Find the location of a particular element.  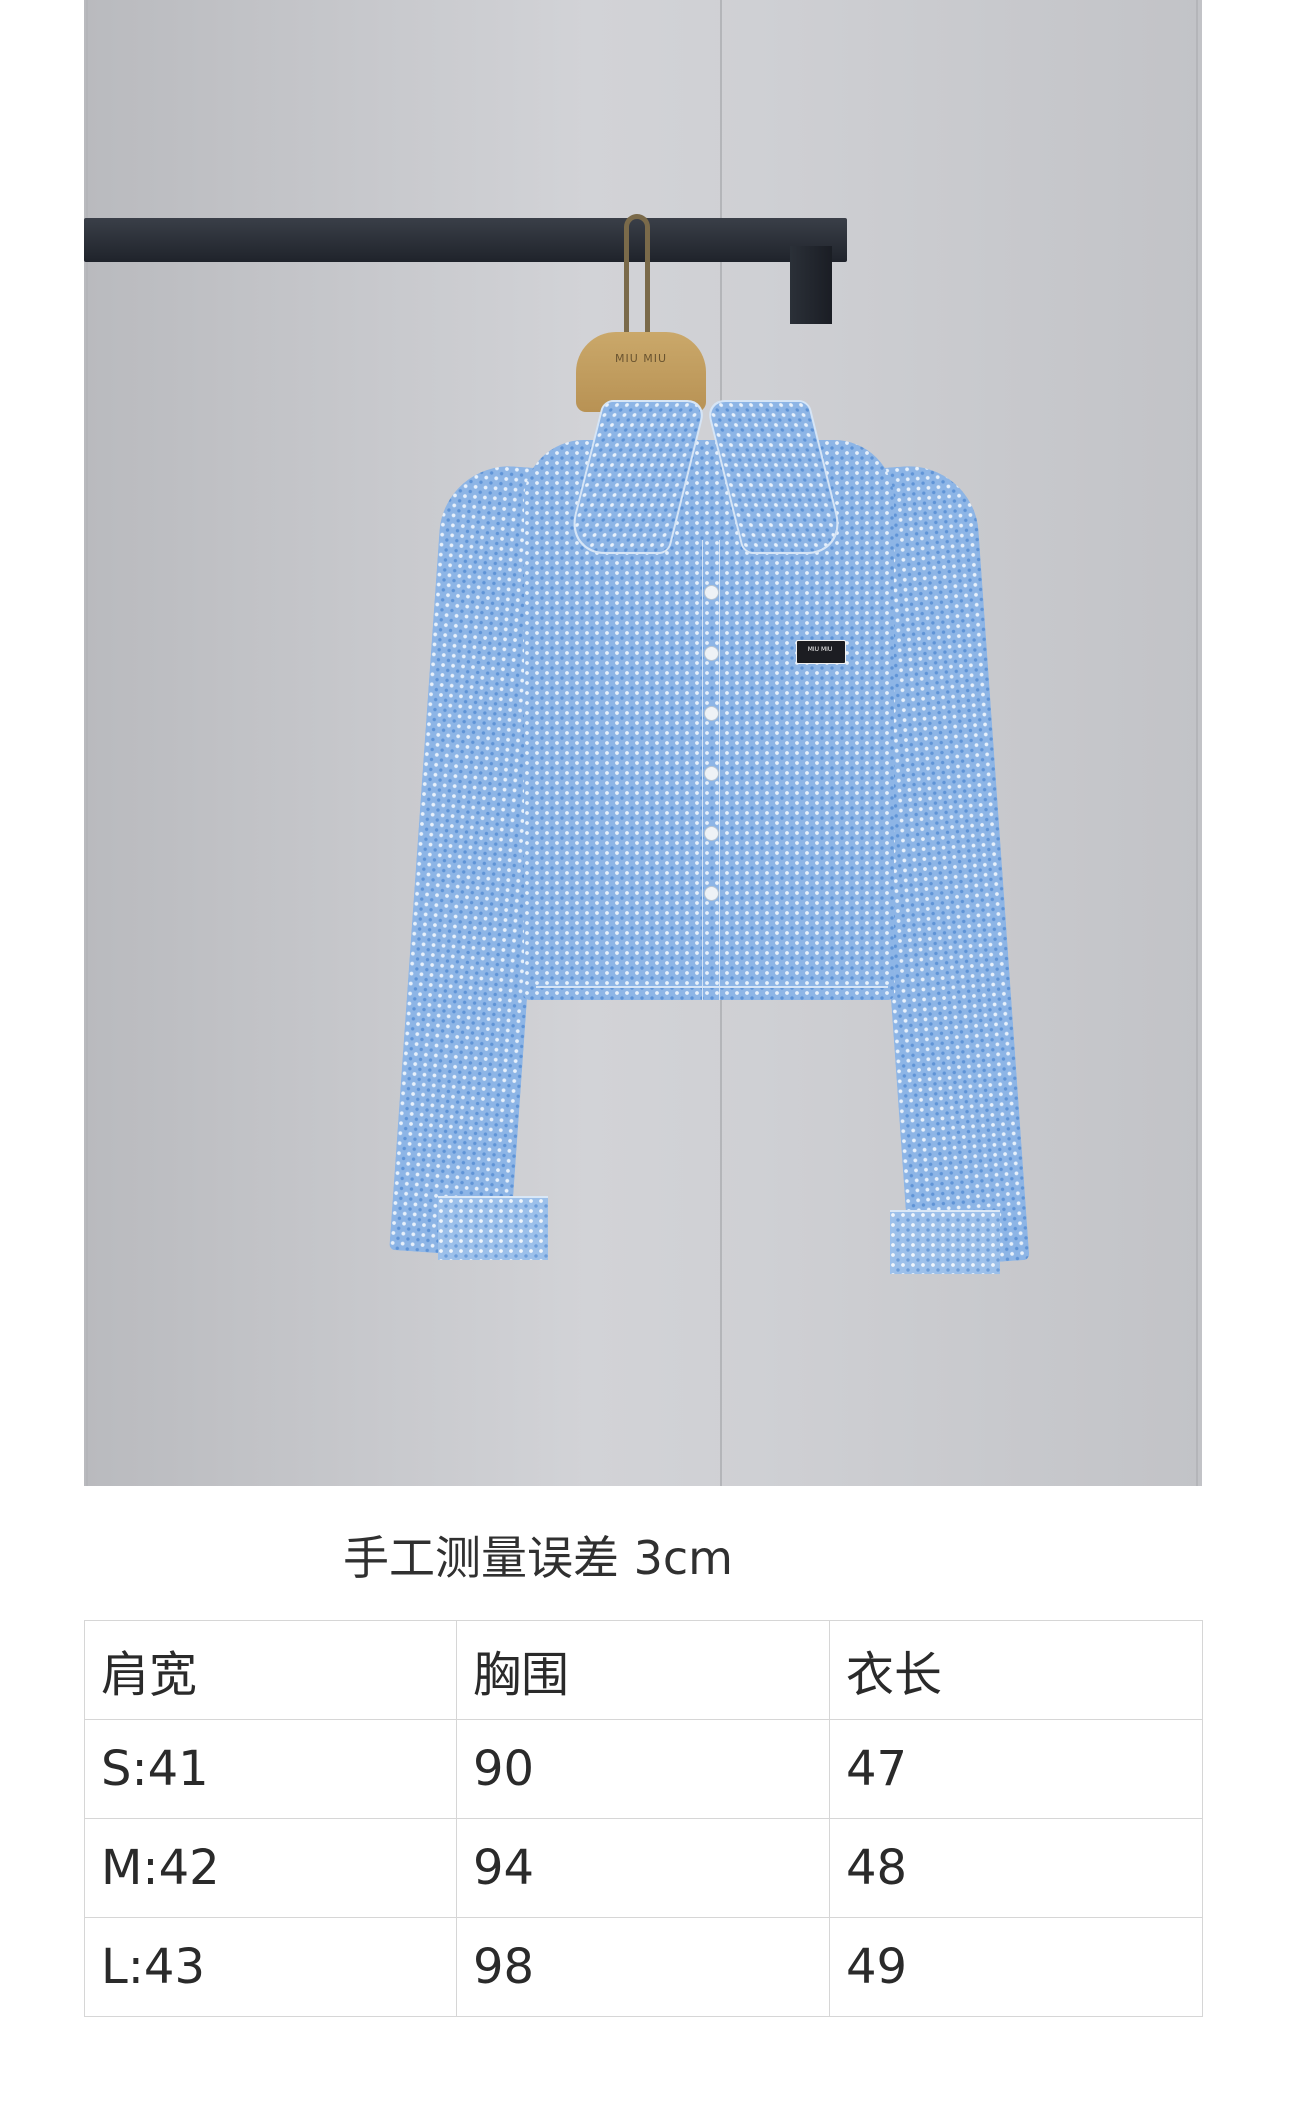

shirt-left-cuff is located at coordinates (493, 1228).